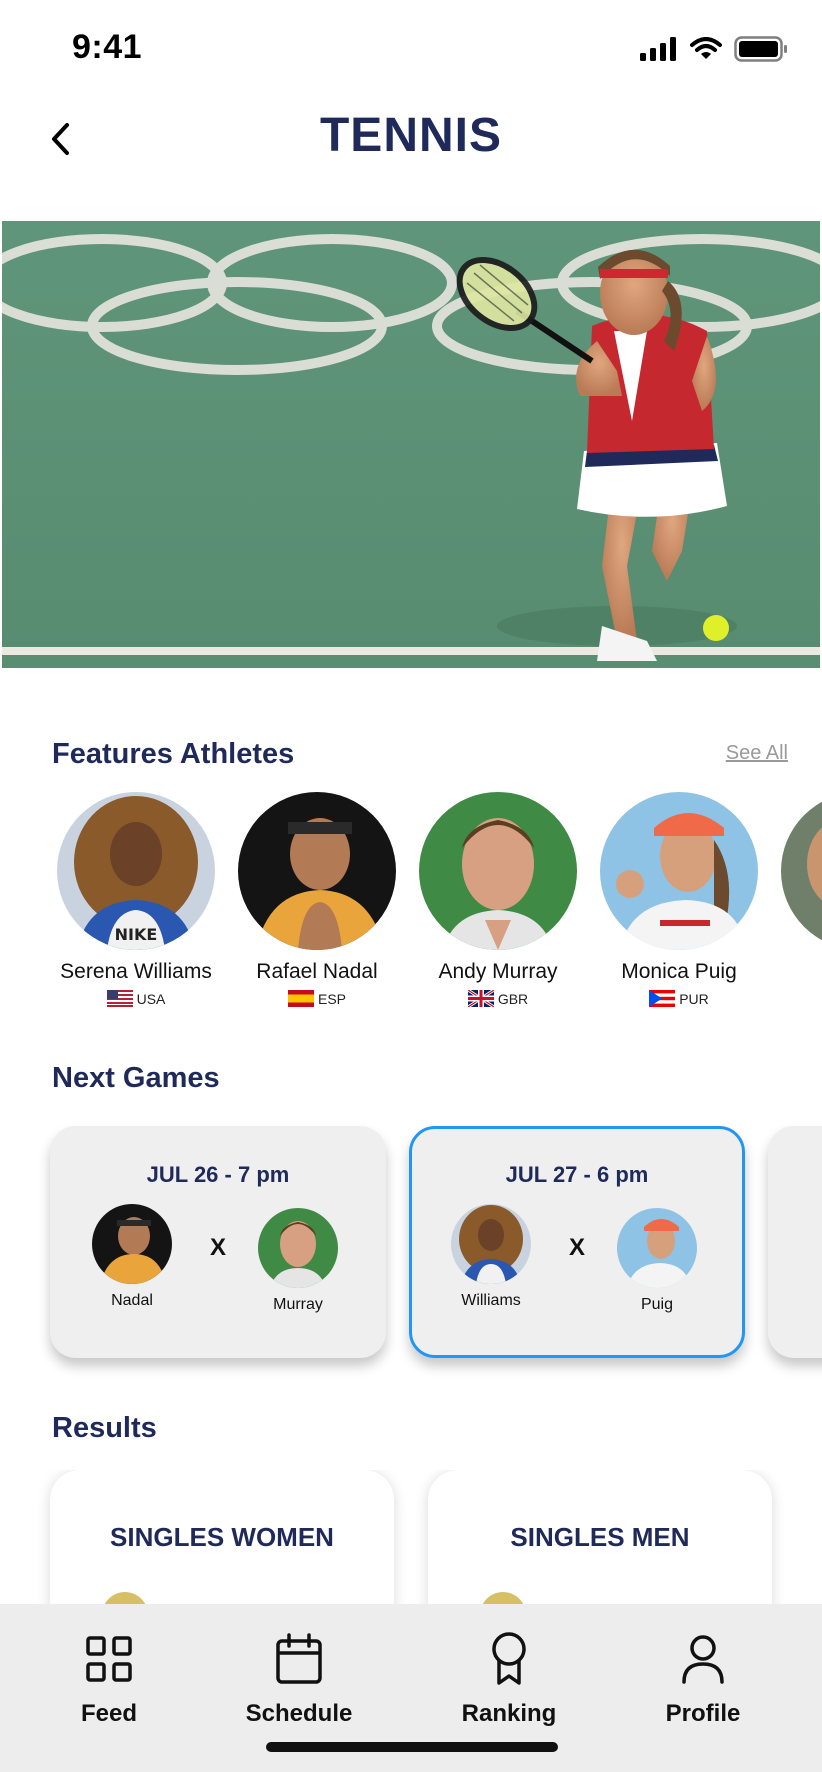  Describe the element at coordinates (577, 1174) in the screenshot. I see `game-date: JUL 27 - 6 pm` at that location.